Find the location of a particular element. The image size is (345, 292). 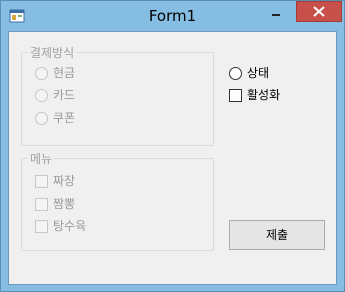

close-icon is located at coordinates (319, 11).